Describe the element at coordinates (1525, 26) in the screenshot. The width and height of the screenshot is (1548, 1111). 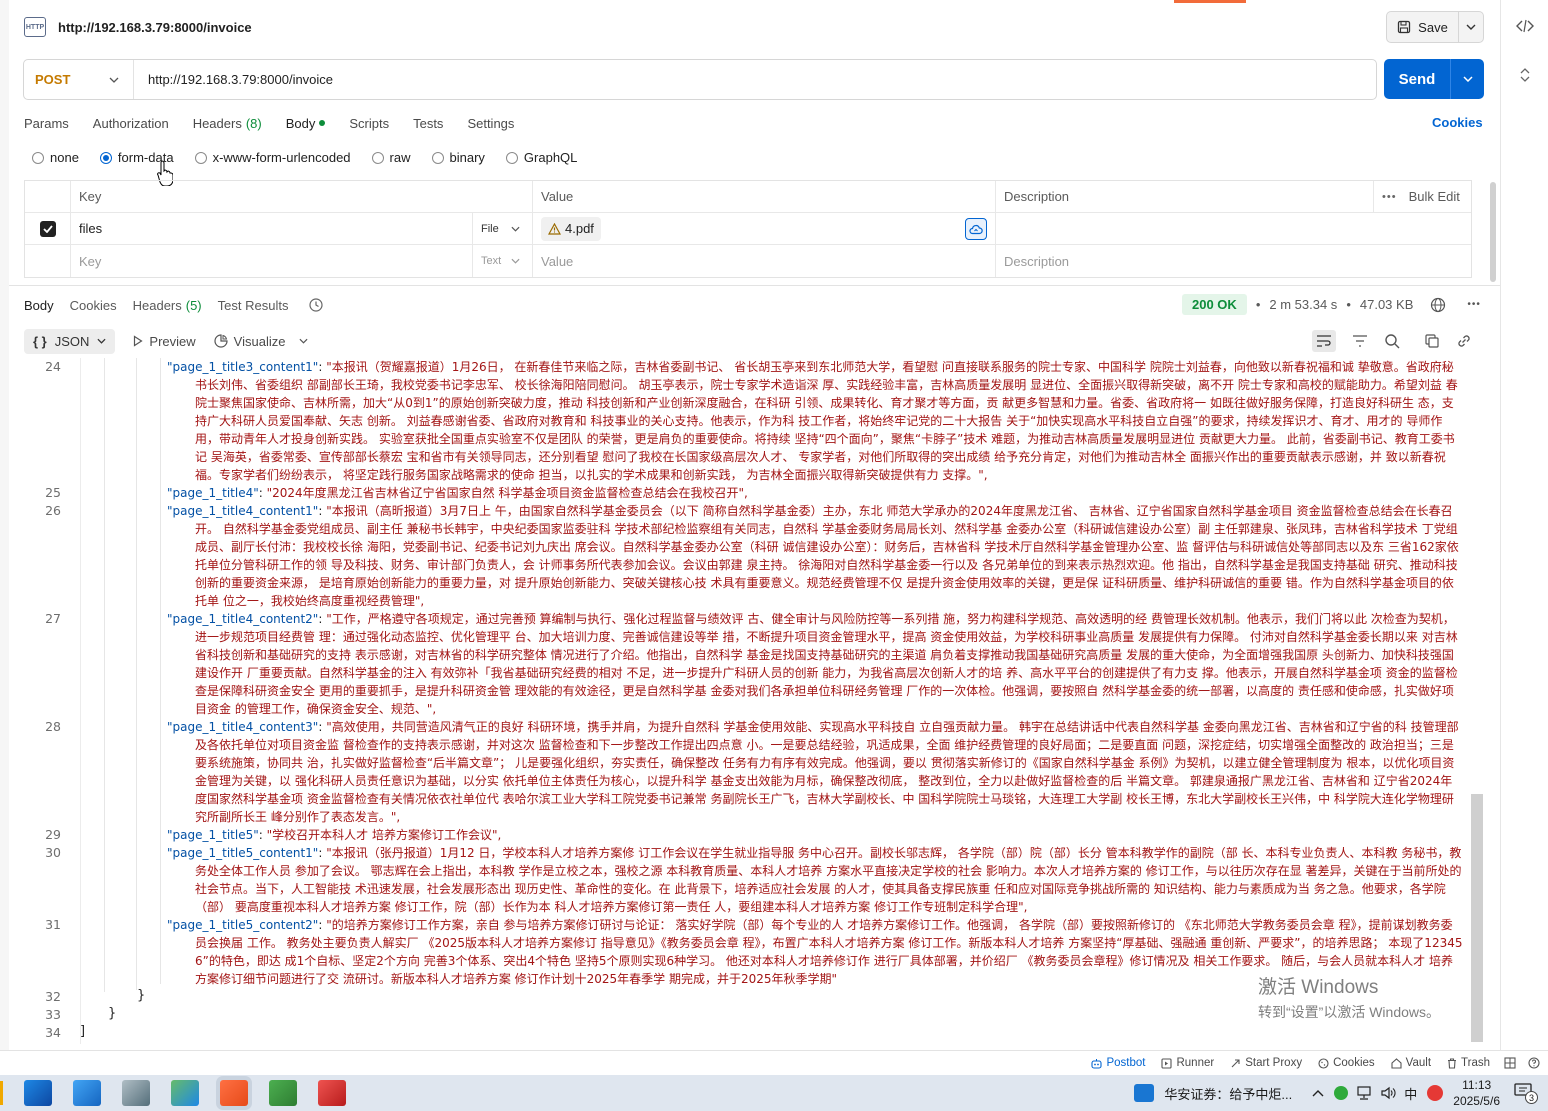
I see `code-snippet-icon` at that location.